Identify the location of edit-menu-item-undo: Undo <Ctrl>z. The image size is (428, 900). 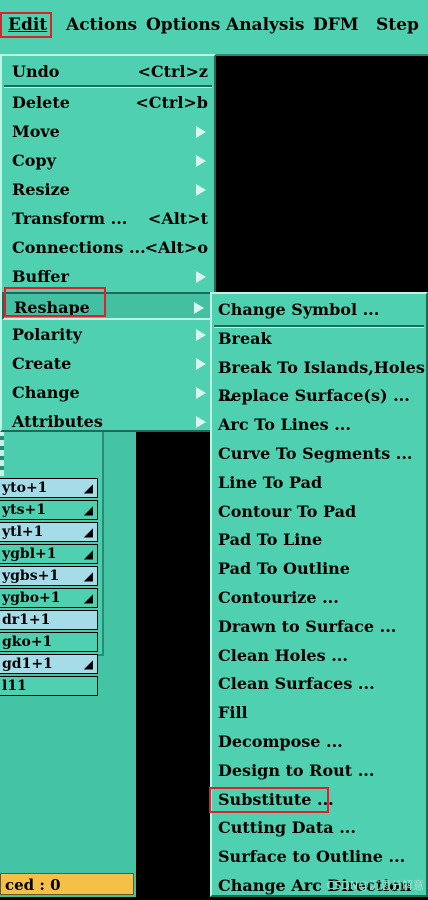
(108, 72).